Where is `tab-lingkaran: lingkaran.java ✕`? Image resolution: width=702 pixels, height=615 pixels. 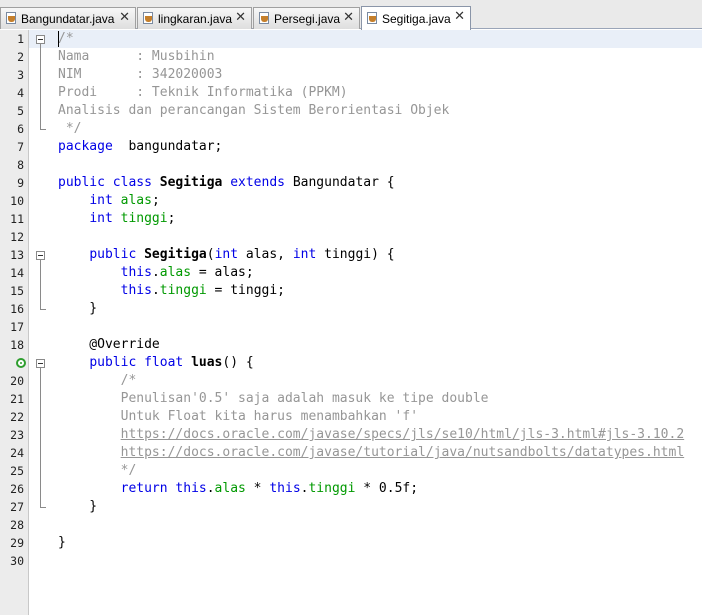 tab-lingkaran: lingkaran.java ✕ is located at coordinates (194, 18).